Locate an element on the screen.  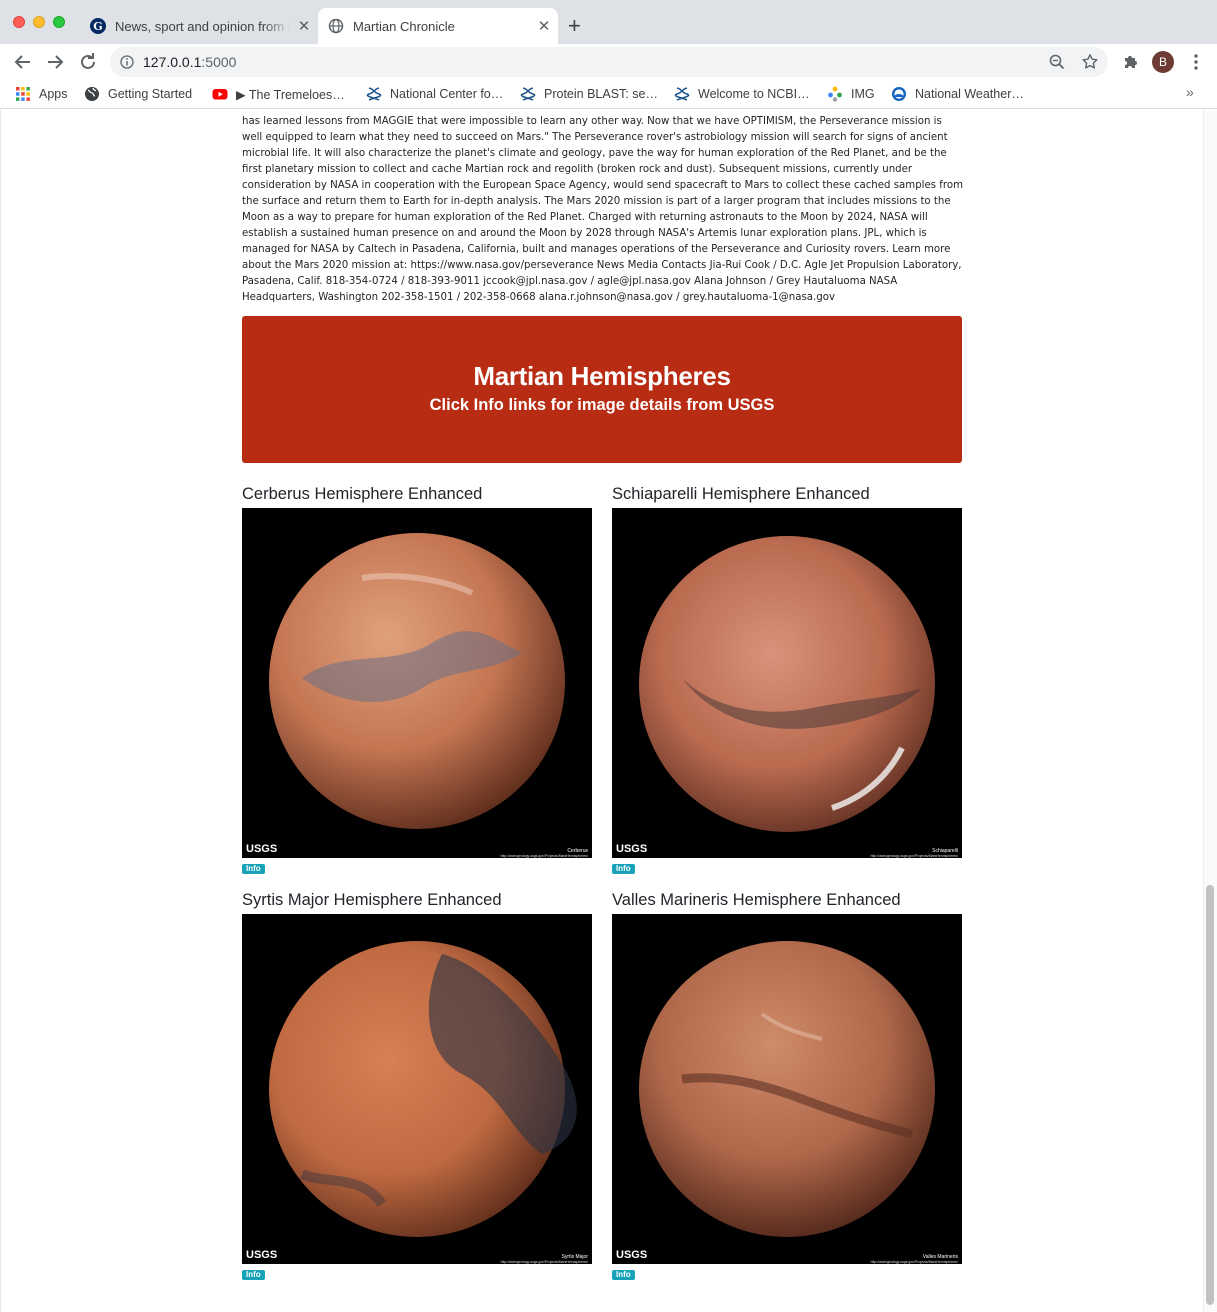
url-text: 127.0.0.1:5000 is located at coordinates (189, 62).